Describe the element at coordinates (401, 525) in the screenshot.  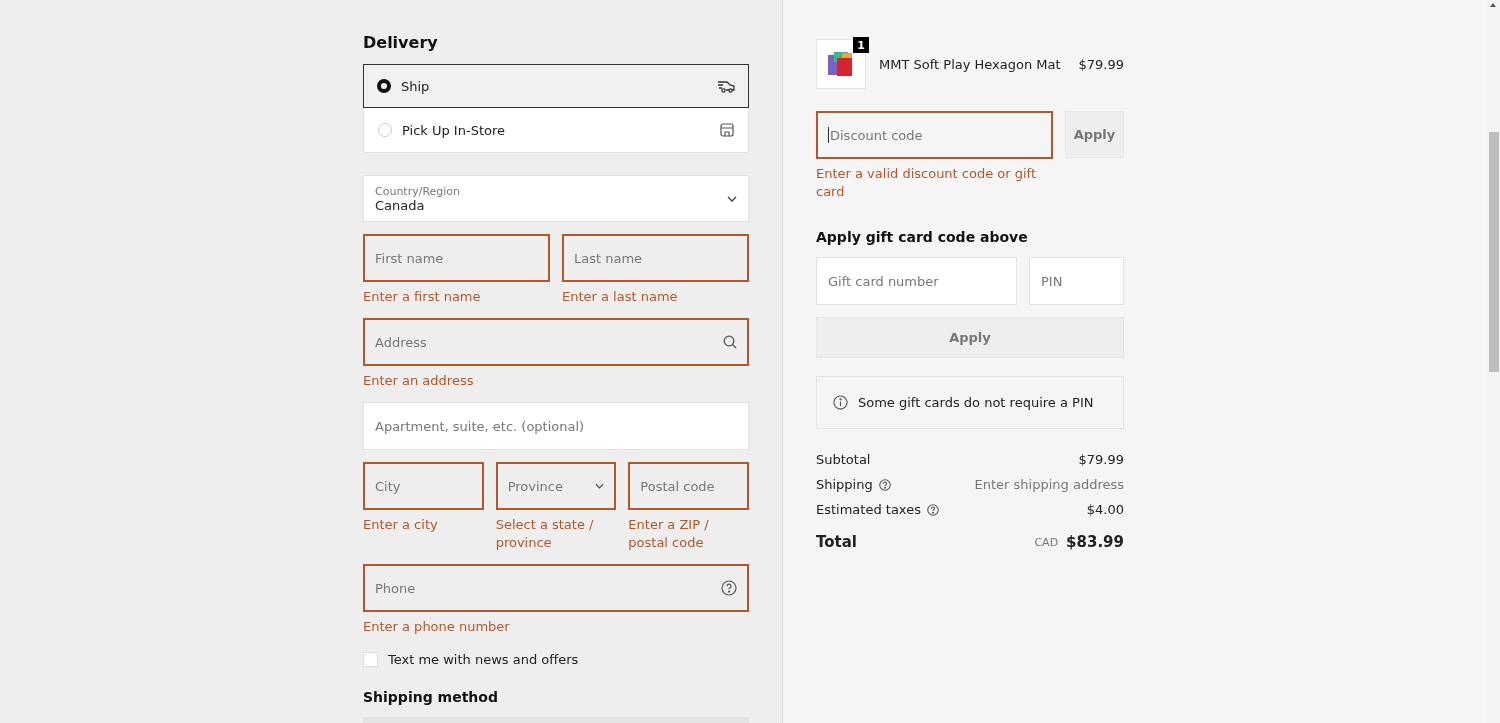
I see `error-message: Enter a city` at that location.